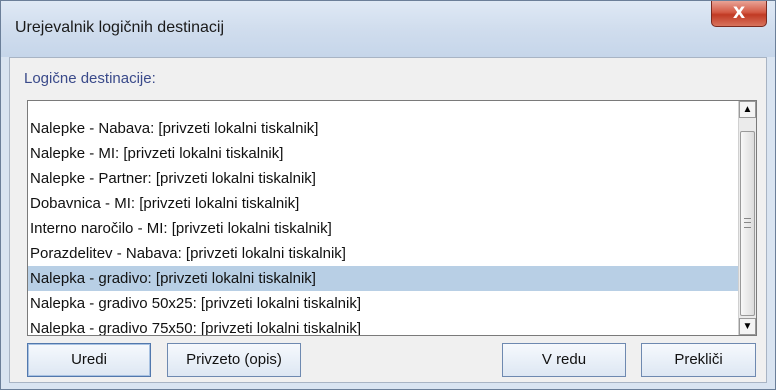 The height and width of the screenshot is (392, 778). I want to click on window-title: Urejevalnik logičnih destinacij, so click(119, 27).